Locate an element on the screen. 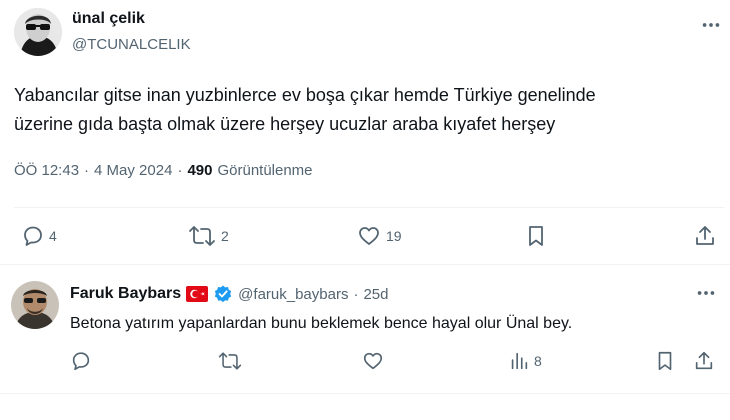 Image resolution: width=730 pixels, height=420 pixels. views-count: 490 is located at coordinates (200, 170).